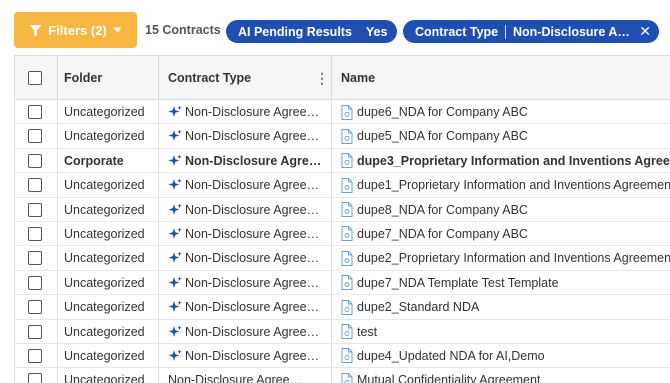 The height and width of the screenshot is (383, 670). Describe the element at coordinates (458, 283) in the screenshot. I see `contract-name-link: dupe7_NDA Template Test Template` at that location.